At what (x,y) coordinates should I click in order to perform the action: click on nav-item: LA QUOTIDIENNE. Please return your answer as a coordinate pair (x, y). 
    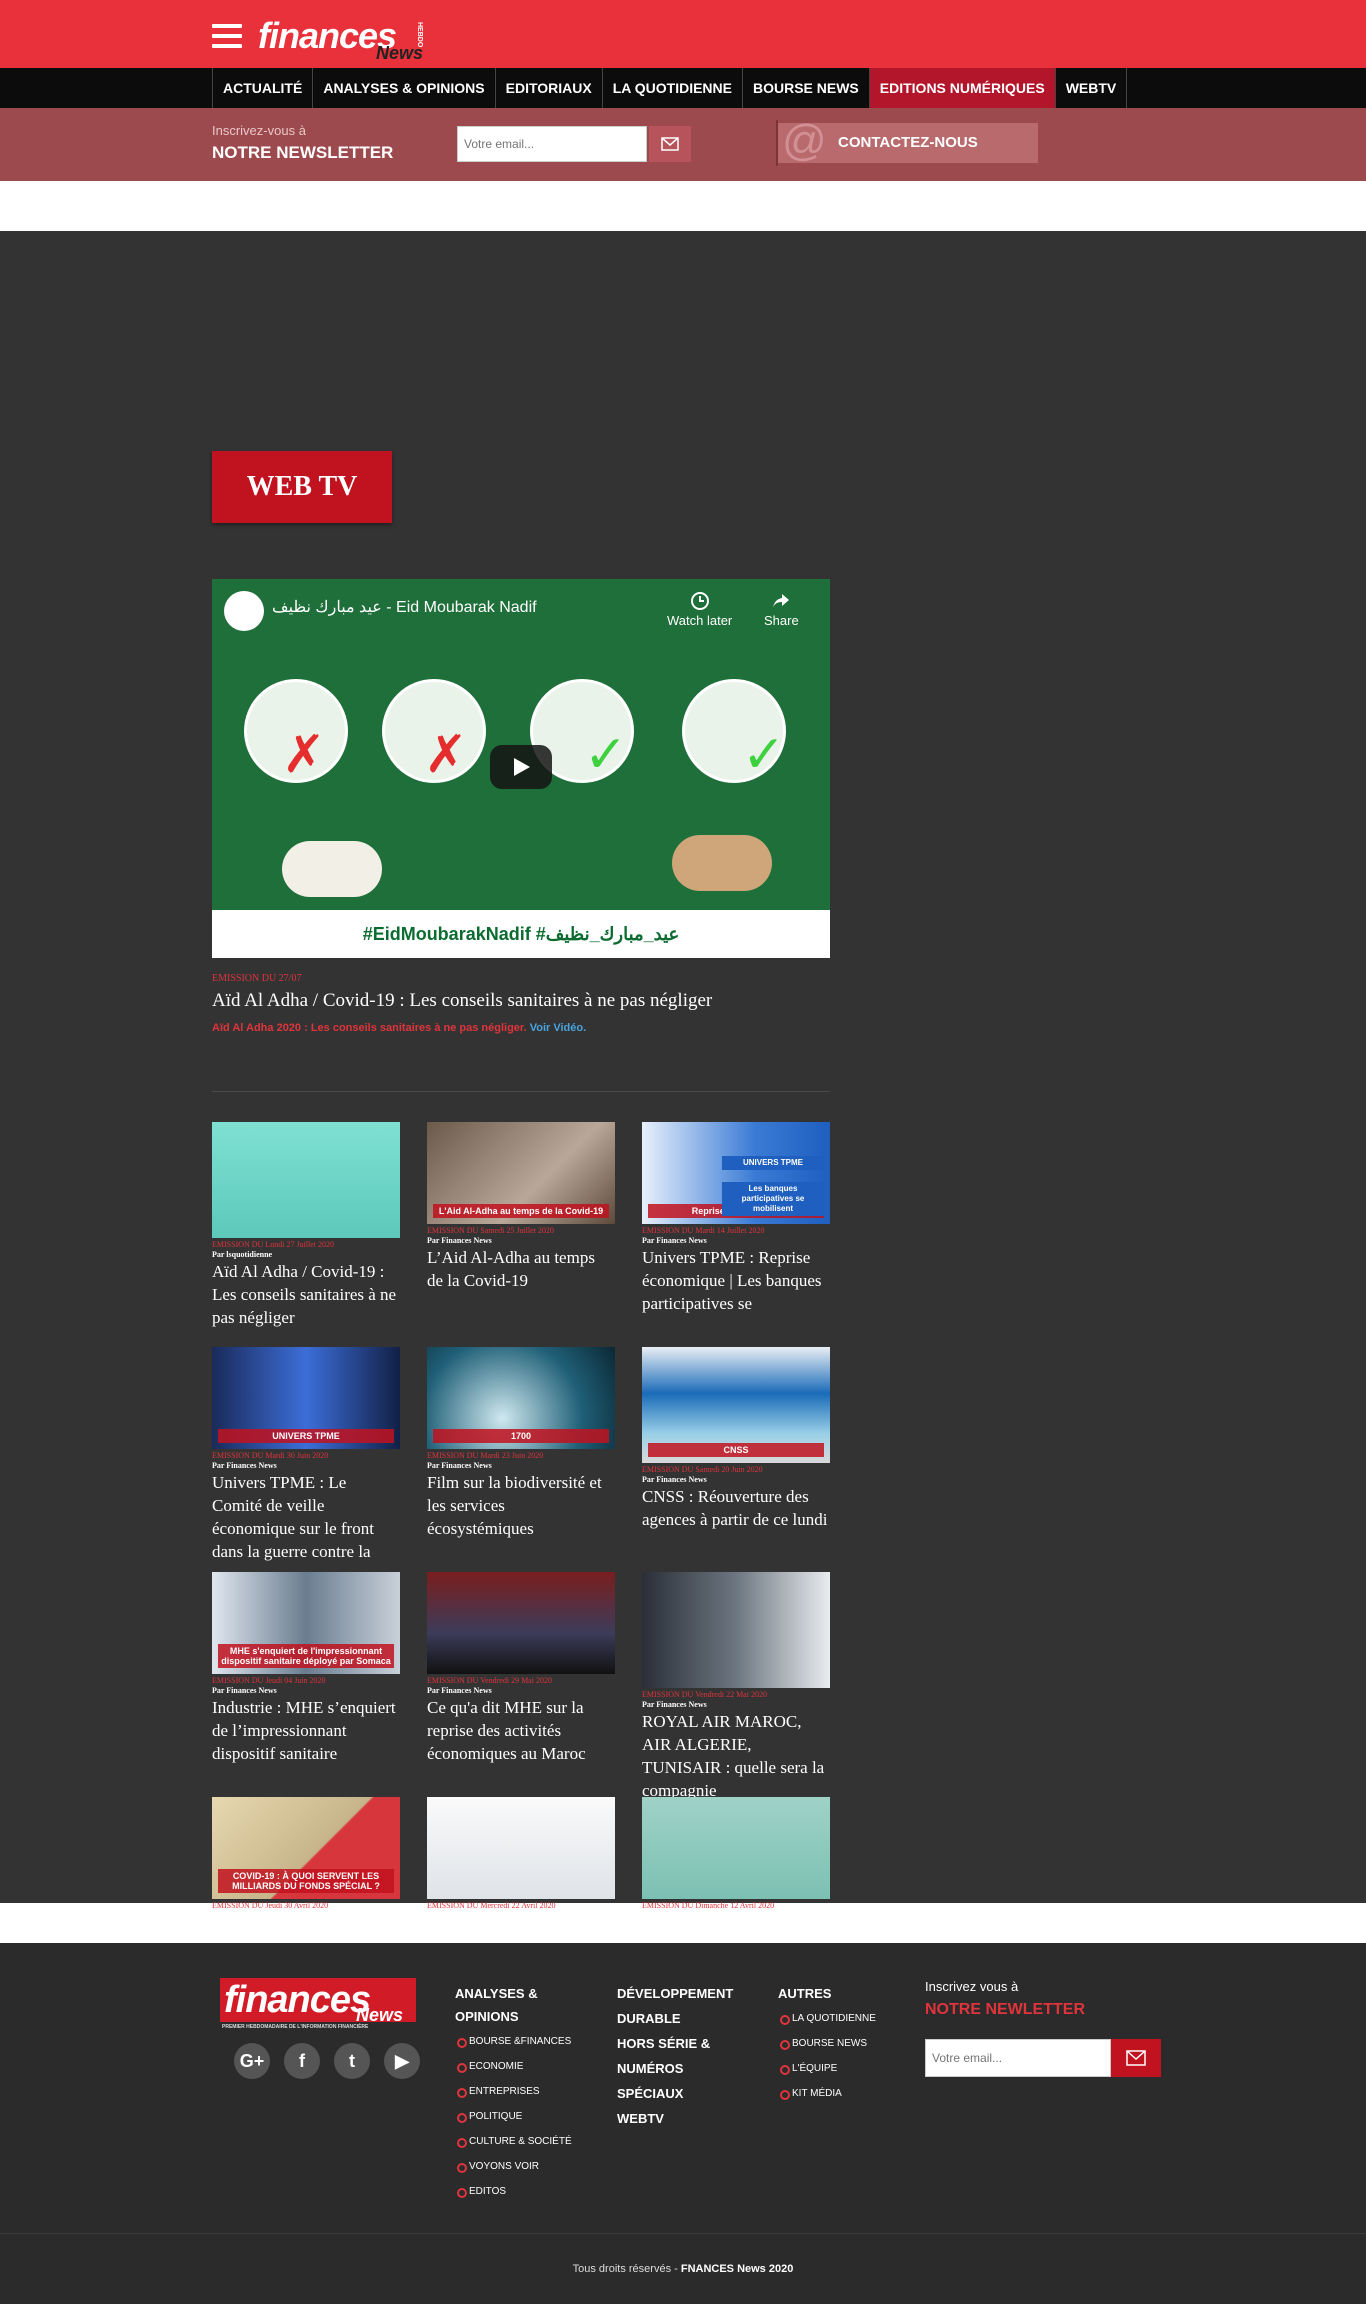
    Looking at the image, I should click on (673, 88).